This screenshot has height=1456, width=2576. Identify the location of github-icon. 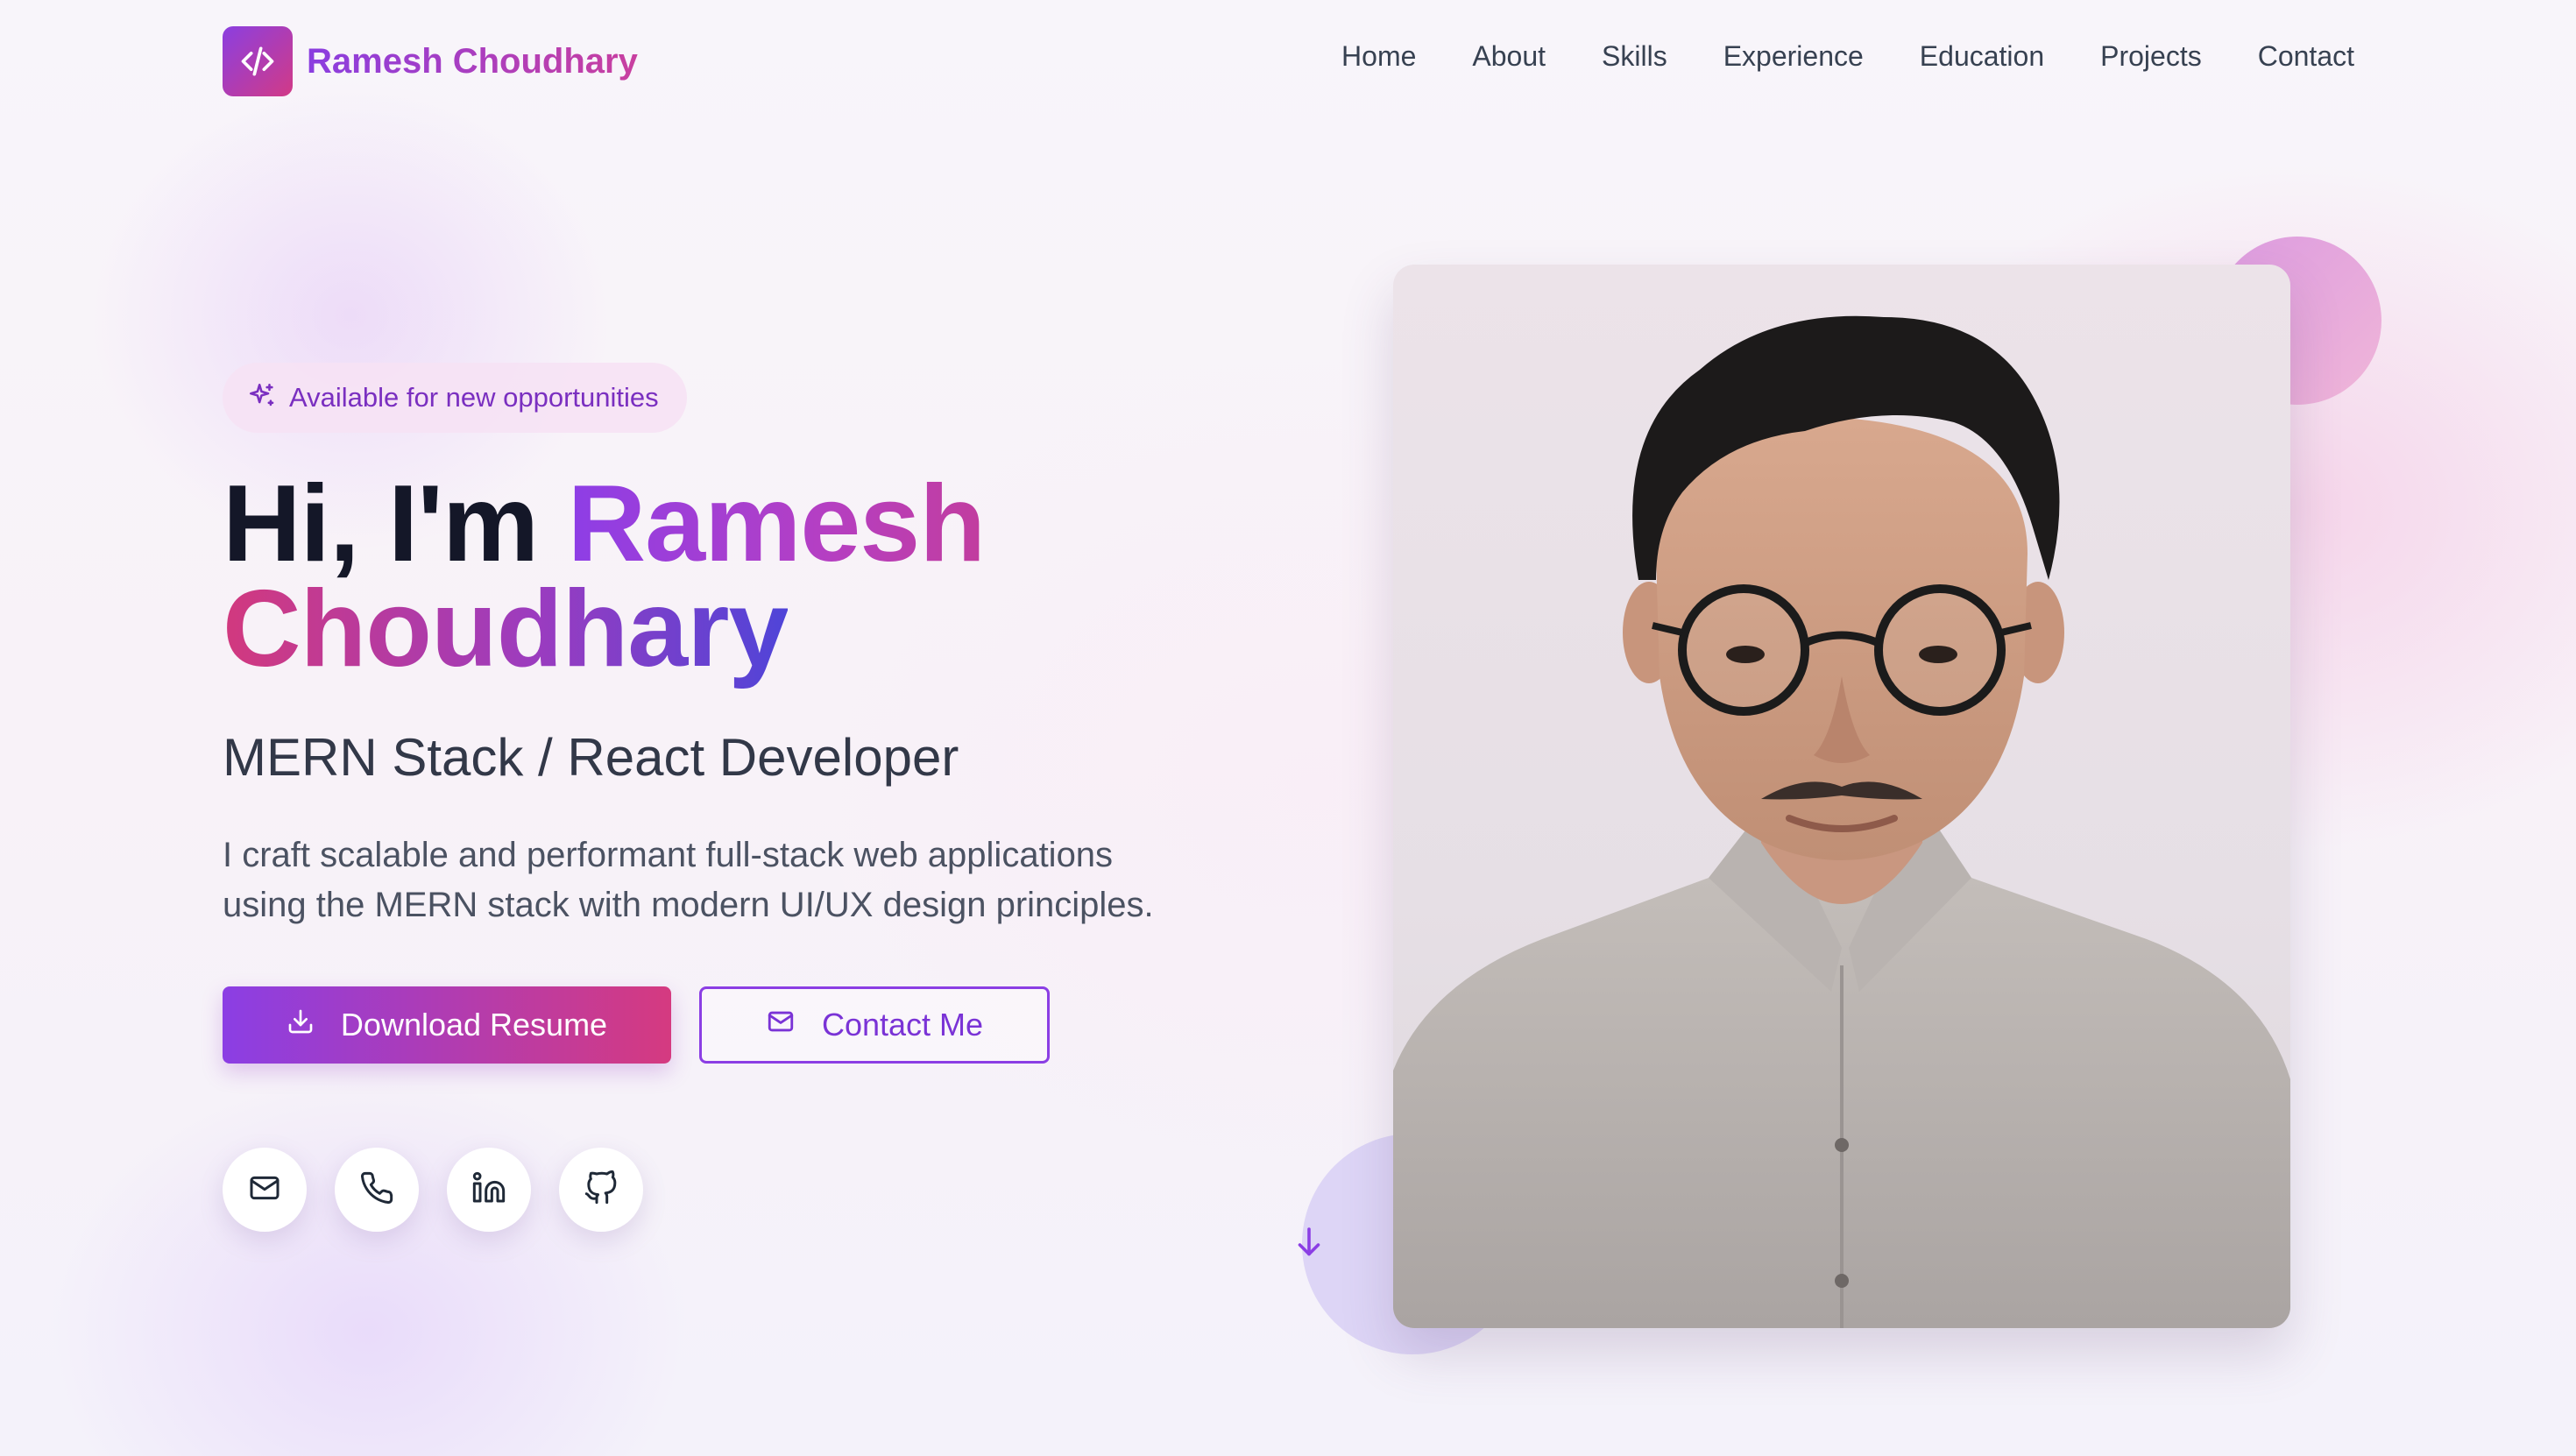
(601, 1190).